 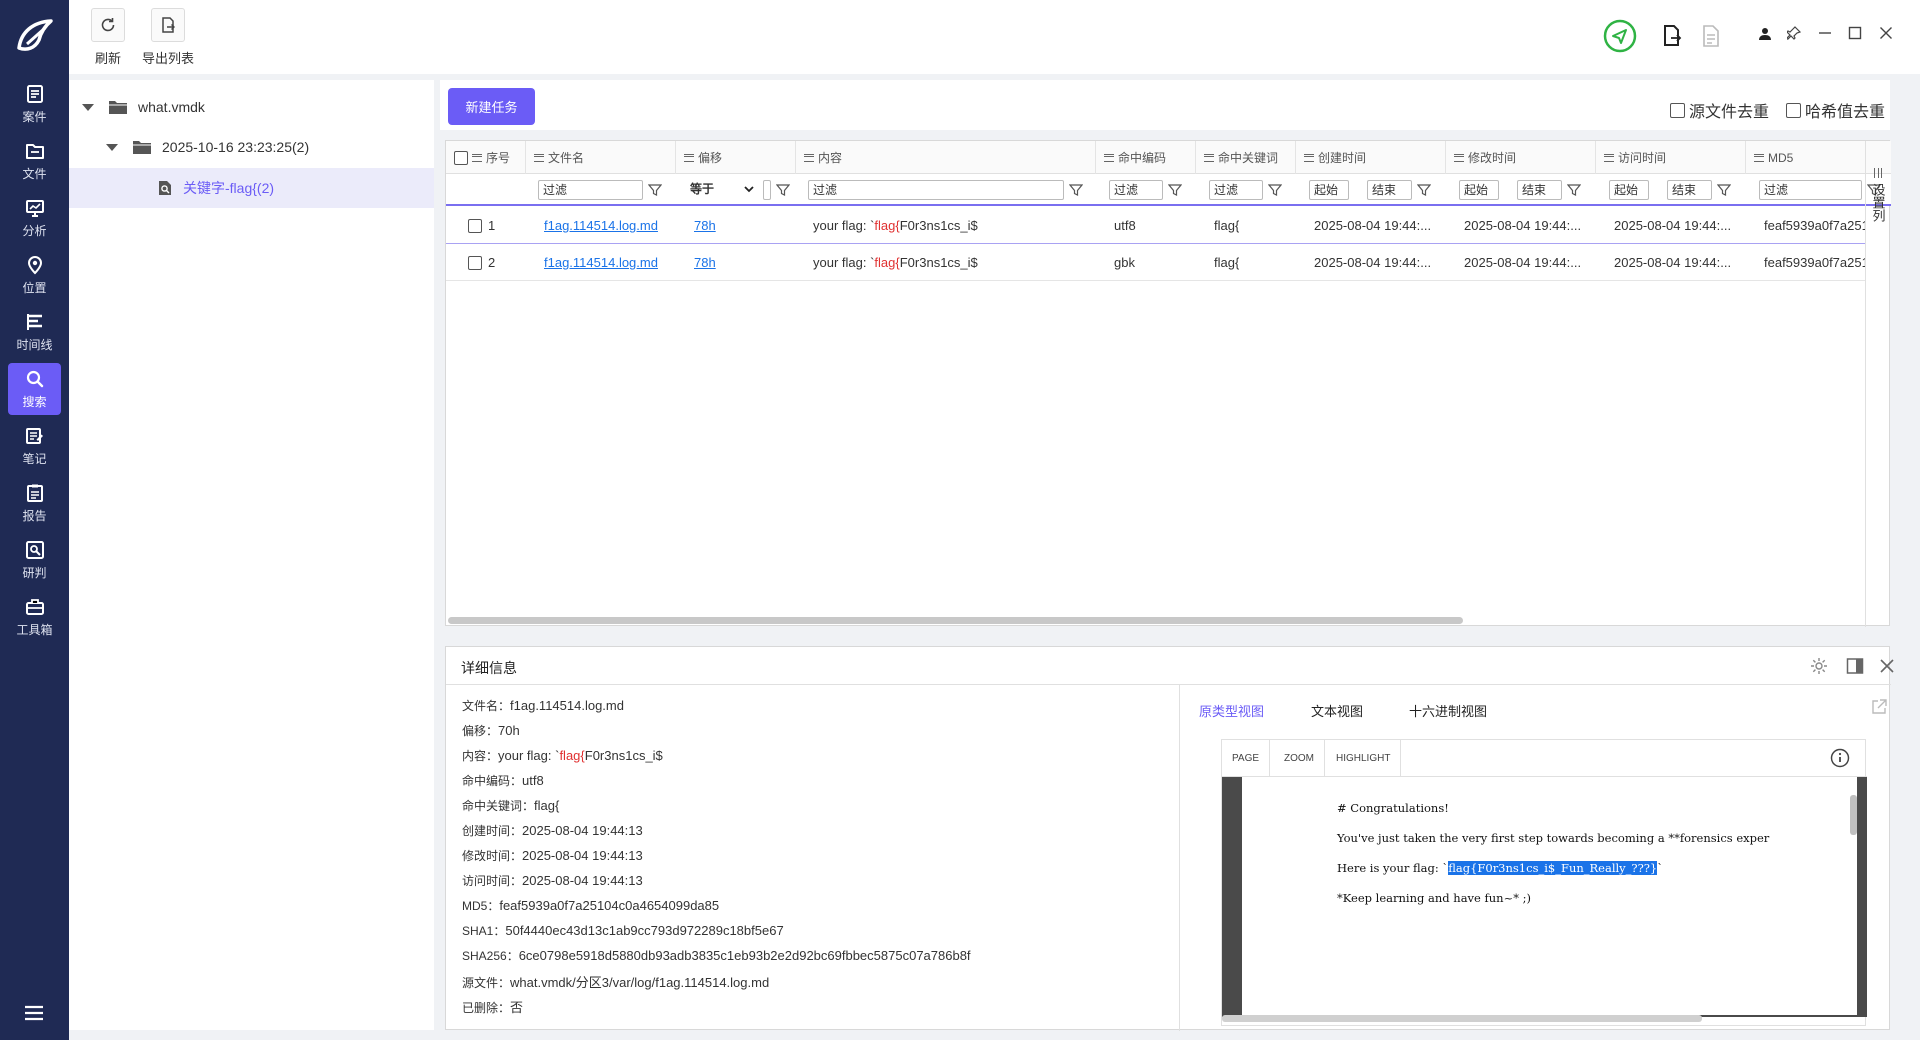 What do you see at coordinates (1246, 758) in the screenshot?
I see `page-button: PAGE` at bounding box center [1246, 758].